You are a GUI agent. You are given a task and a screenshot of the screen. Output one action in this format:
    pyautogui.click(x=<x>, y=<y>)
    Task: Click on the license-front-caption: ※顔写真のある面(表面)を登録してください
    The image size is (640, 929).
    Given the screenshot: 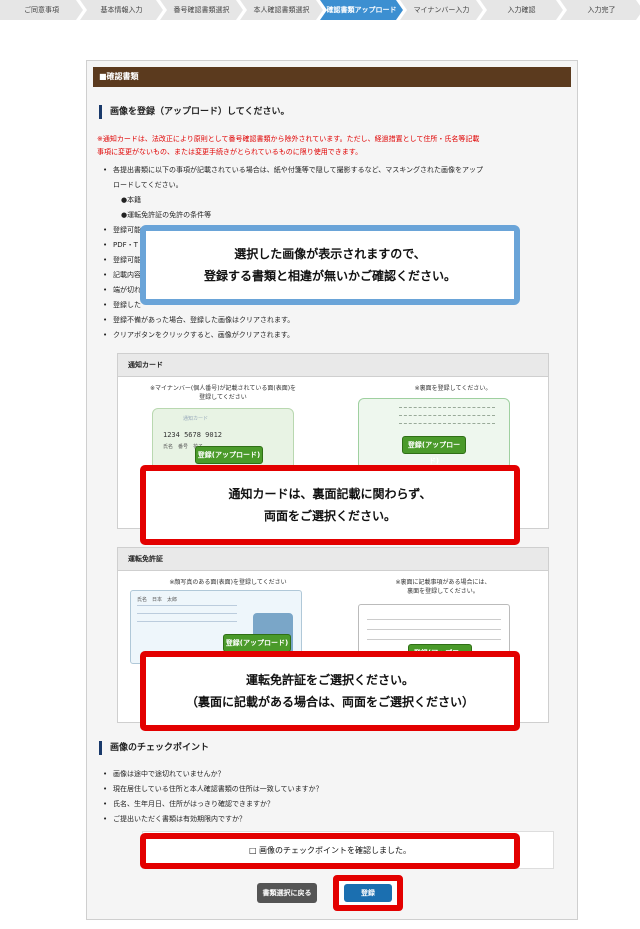 What is the action you would take?
    pyautogui.click(x=228, y=582)
    